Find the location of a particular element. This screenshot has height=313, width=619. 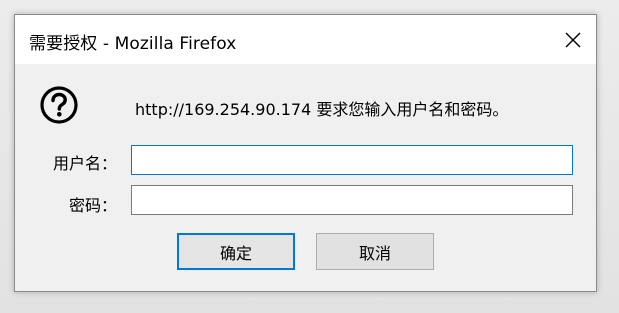

window-title: 需要授权 - Mozilla Firefox is located at coordinates (133, 44).